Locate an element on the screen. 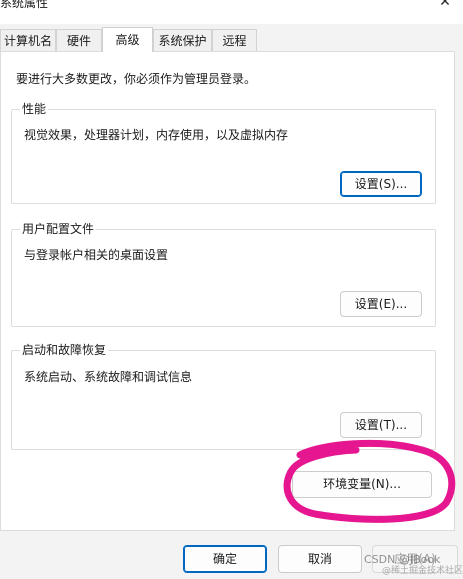 This screenshot has height=579, width=463. admin-note: 要进行大多数更改，你必须作为管理员登录。 is located at coordinates (136, 79).